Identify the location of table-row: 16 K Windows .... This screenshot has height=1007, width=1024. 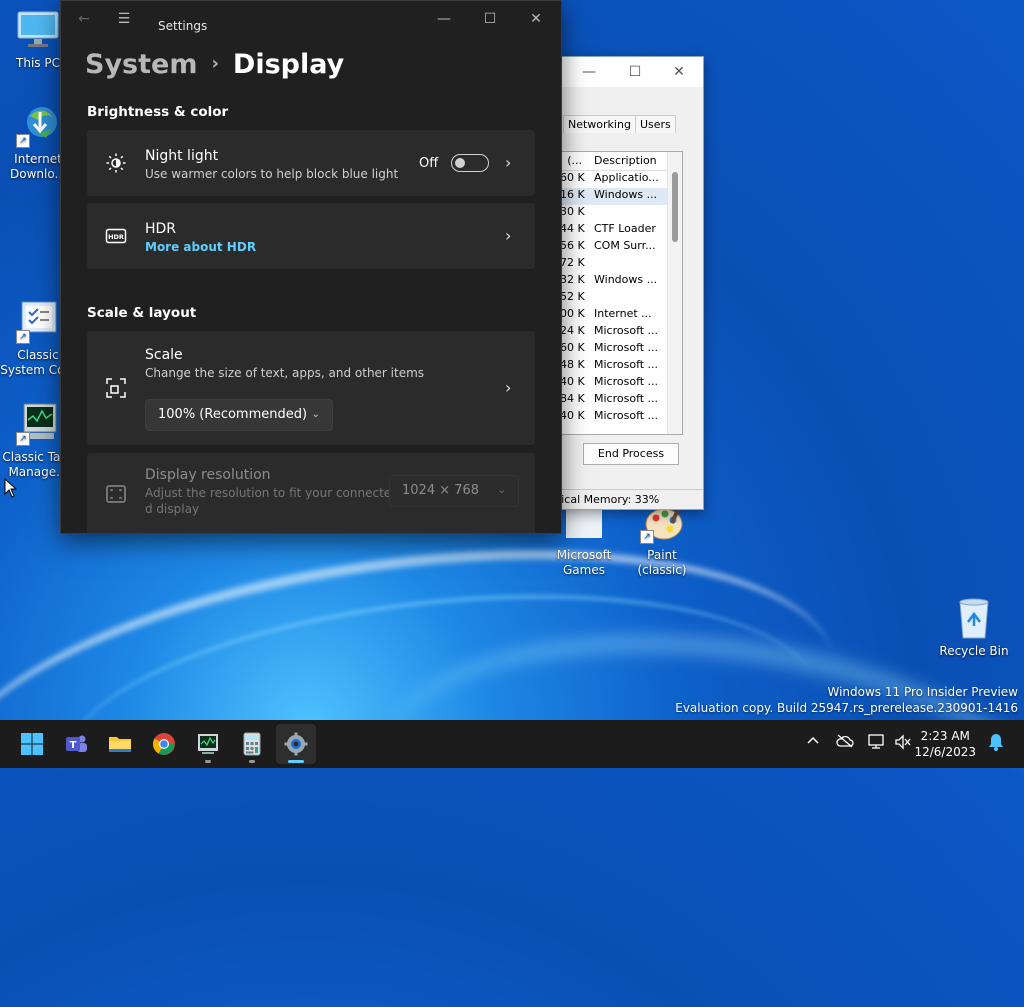
(621, 196).